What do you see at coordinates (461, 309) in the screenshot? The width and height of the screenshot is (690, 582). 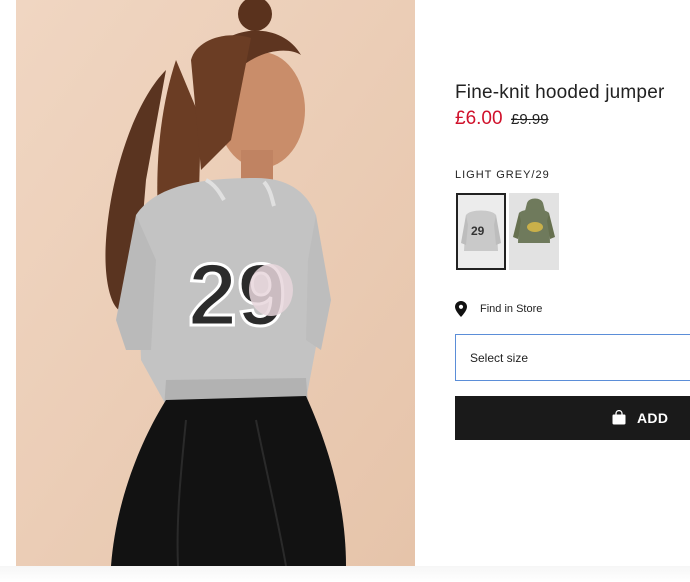 I see `location-pin-icon` at bounding box center [461, 309].